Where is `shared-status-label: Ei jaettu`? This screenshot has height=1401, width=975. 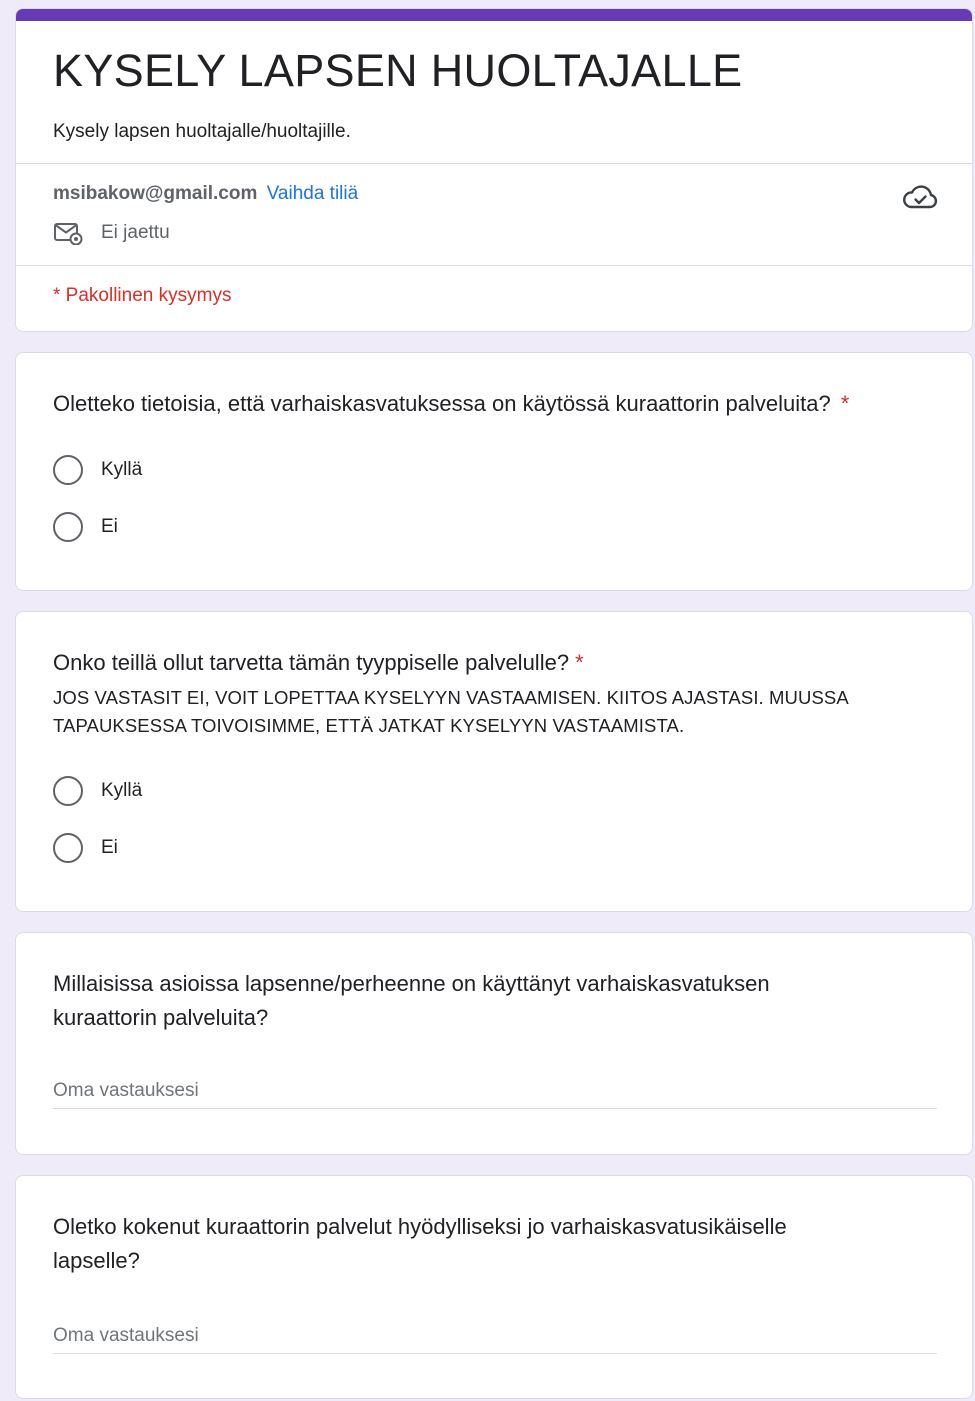 shared-status-label: Ei jaettu is located at coordinates (135, 232).